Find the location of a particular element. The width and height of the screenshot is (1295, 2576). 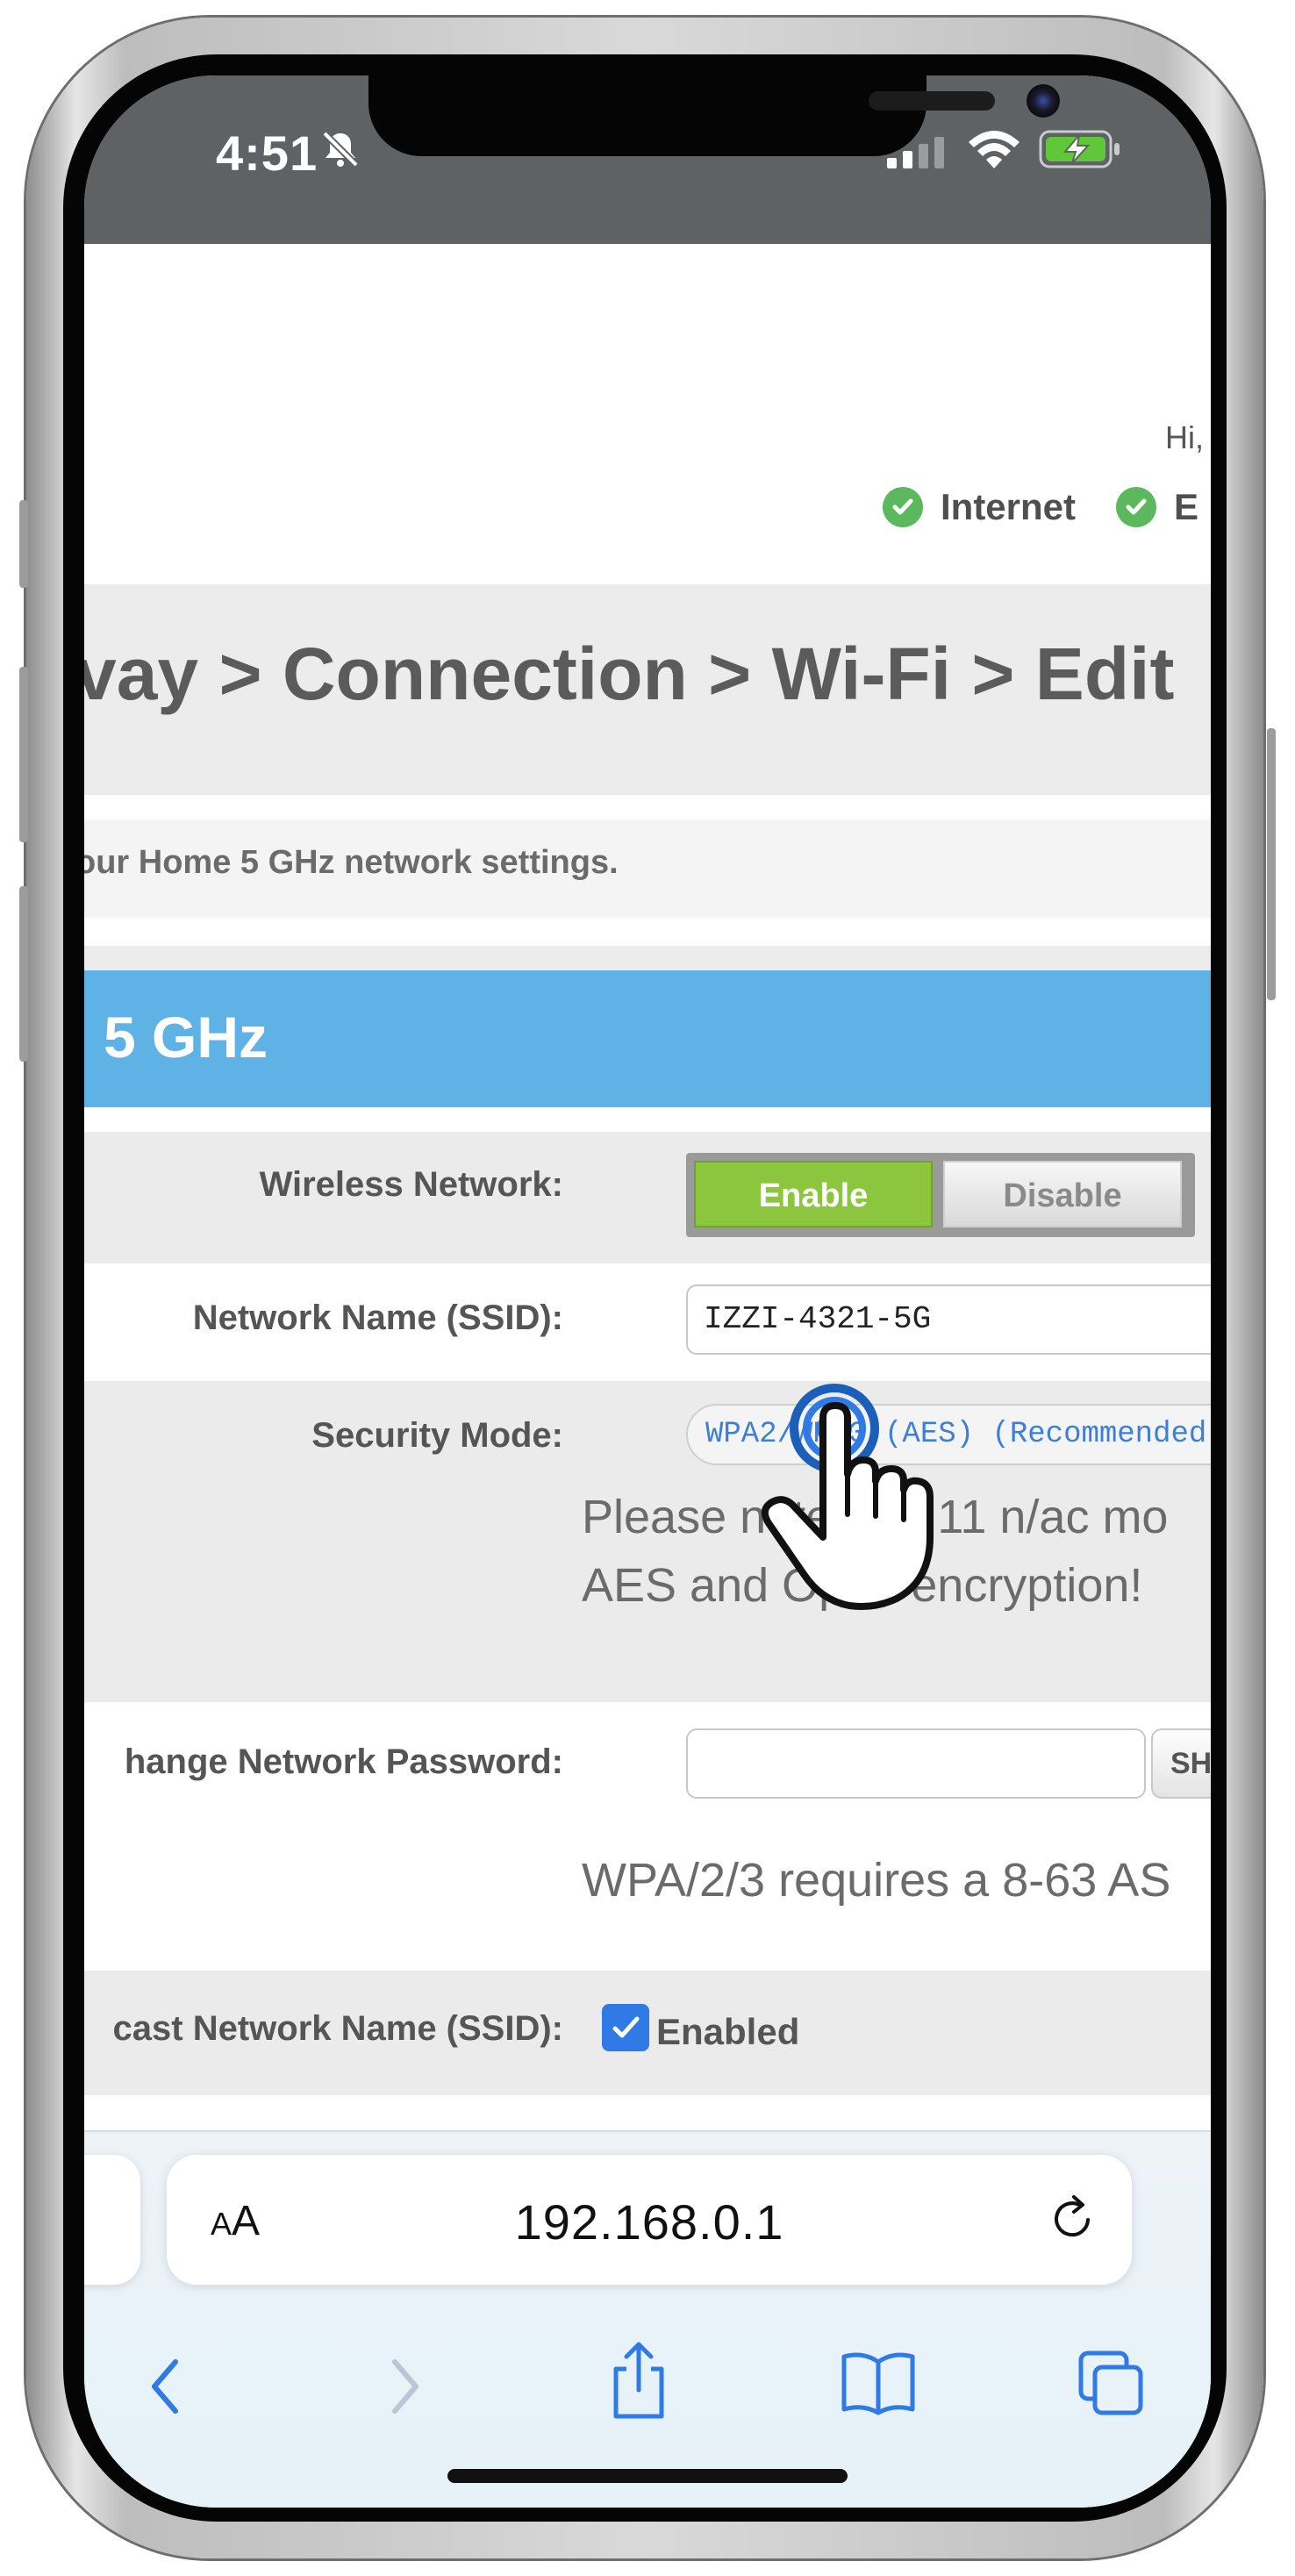

ssid-label: Network Name (SSID): is located at coordinates (377, 1318).